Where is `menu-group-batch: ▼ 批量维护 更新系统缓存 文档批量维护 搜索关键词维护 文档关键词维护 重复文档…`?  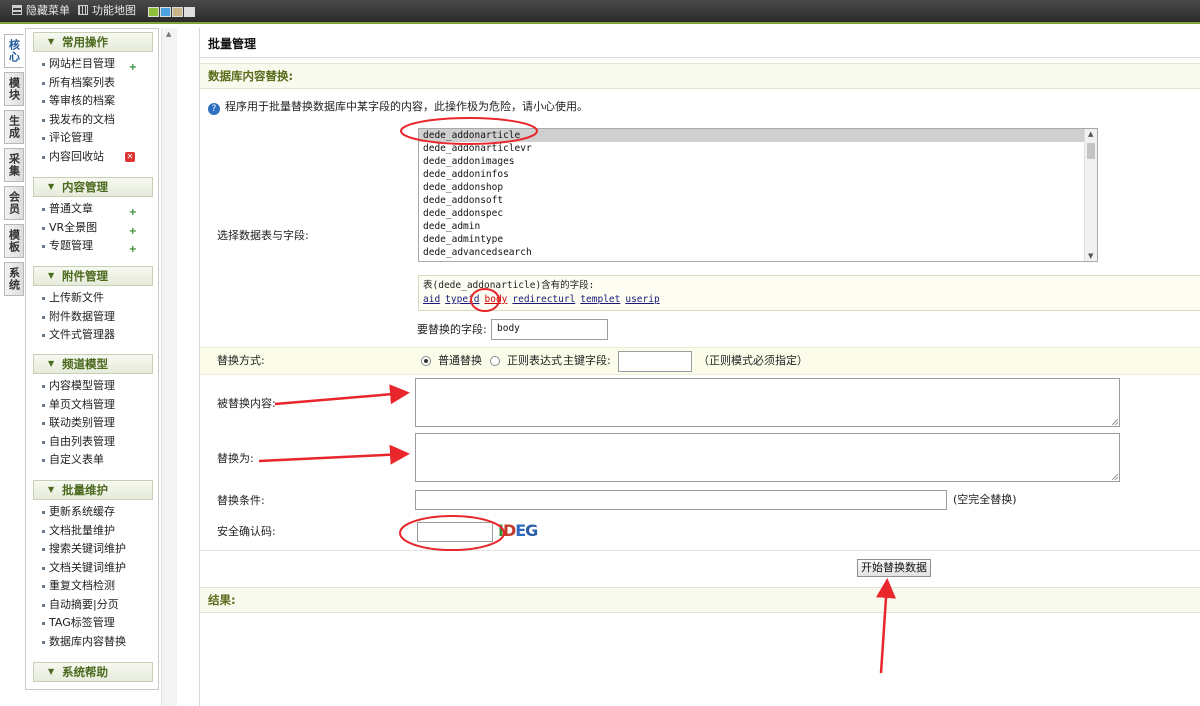 menu-group-batch: ▼ 批量维护 更新系统缓存 文档批量维护 搜索关键词维护 文档关键词维护 重复文档… is located at coordinates (93, 565).